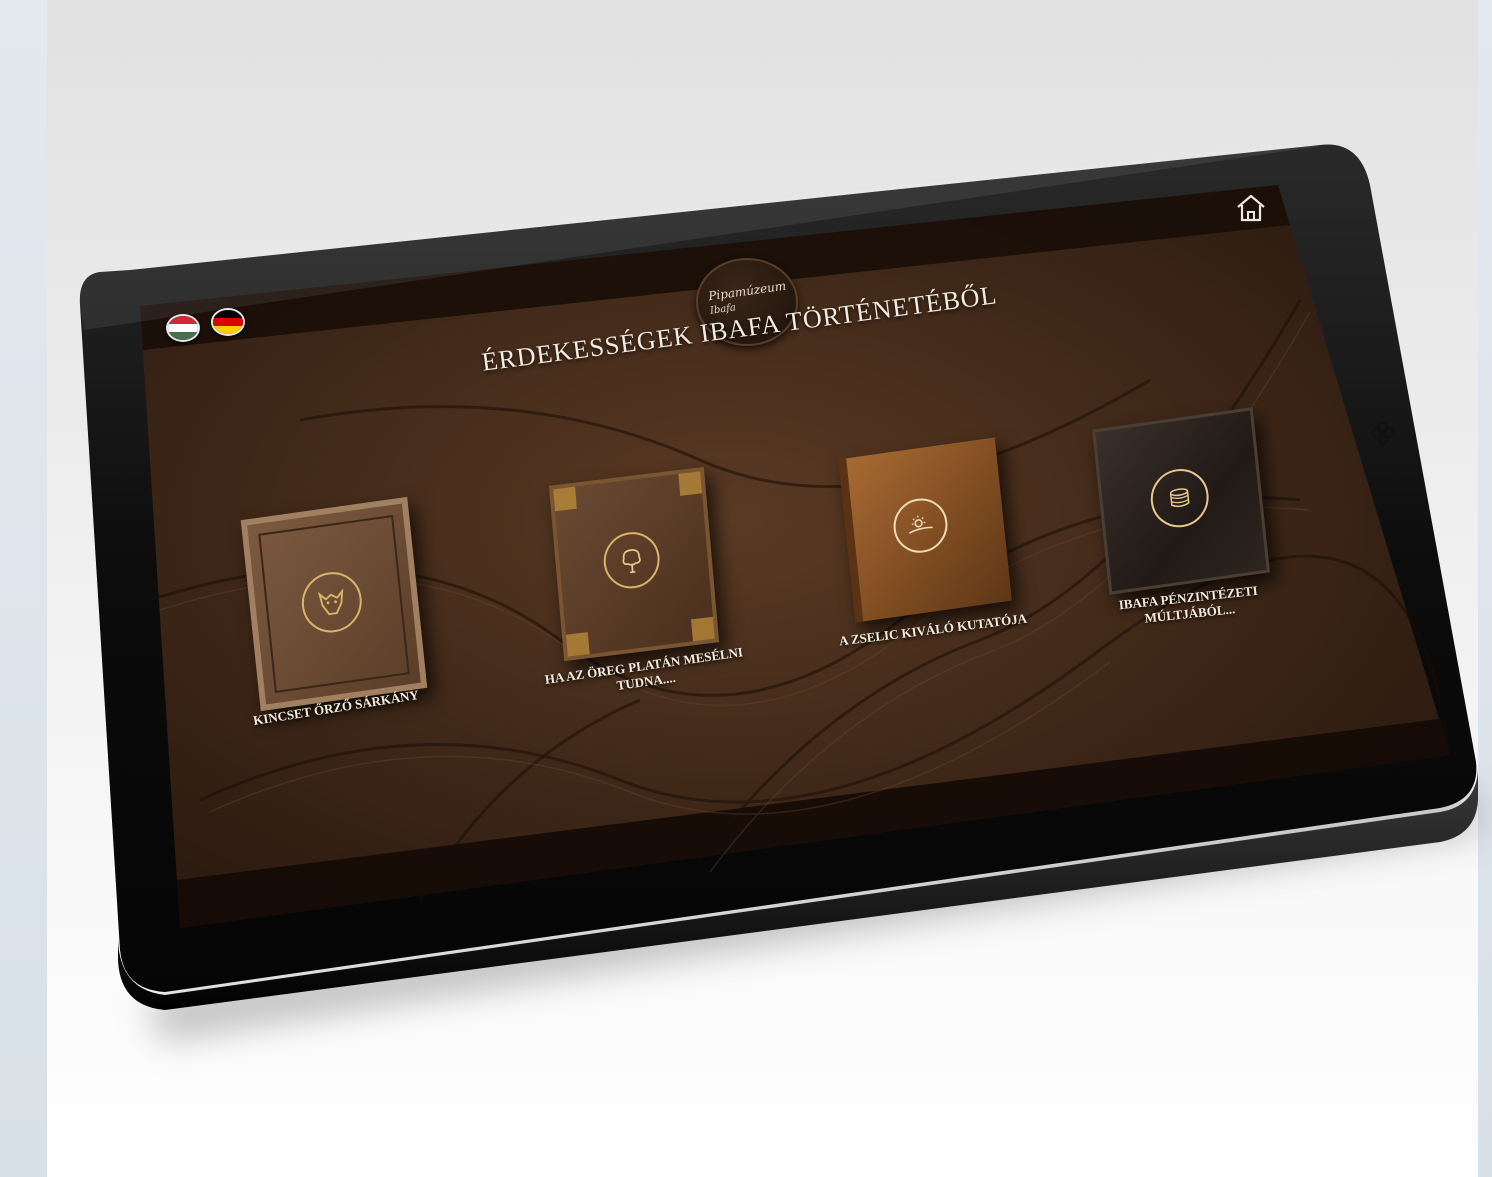 This screenshot has height=1177, width=1492. Describe the element at coordinates (334, 604) in the screenshot. I see `book-dragon` at that location.